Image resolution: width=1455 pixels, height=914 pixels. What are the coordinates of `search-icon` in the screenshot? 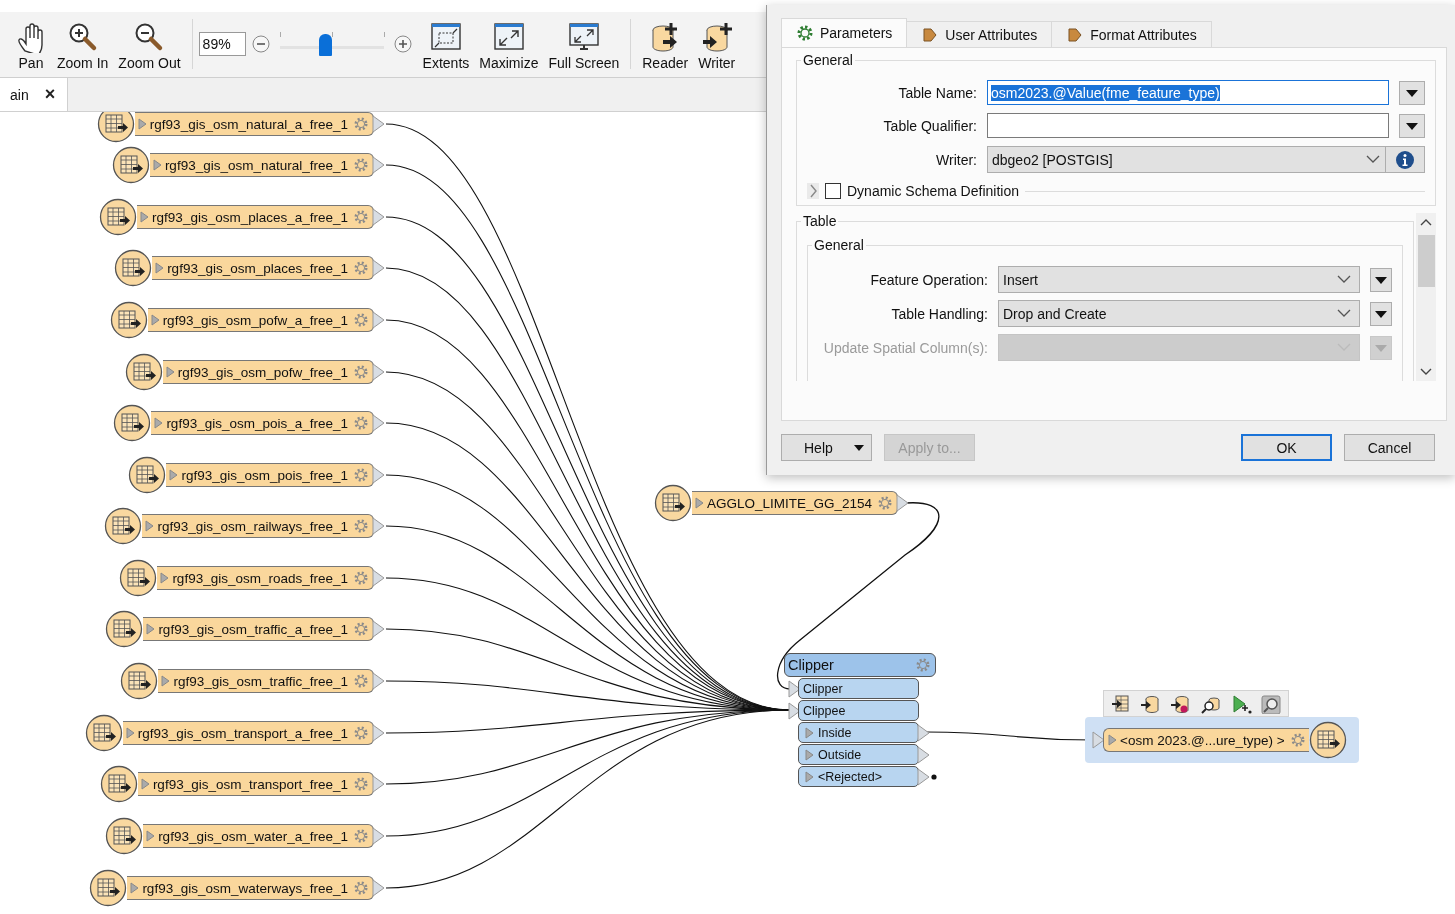 It's located at (1271, 703).